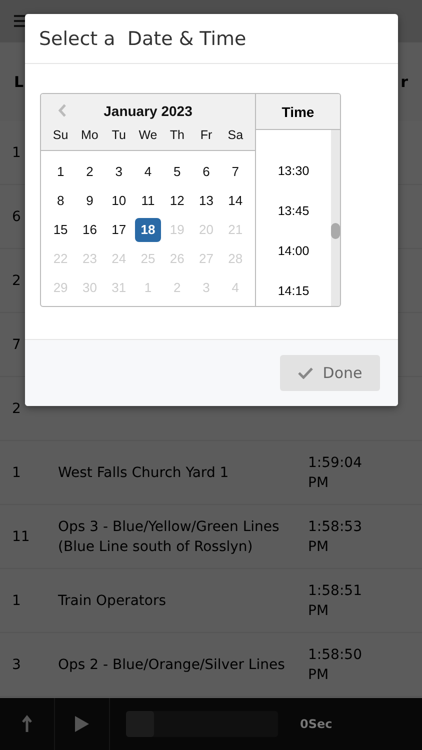  I want to click on table-cell-text: 7, so click(16, 344).